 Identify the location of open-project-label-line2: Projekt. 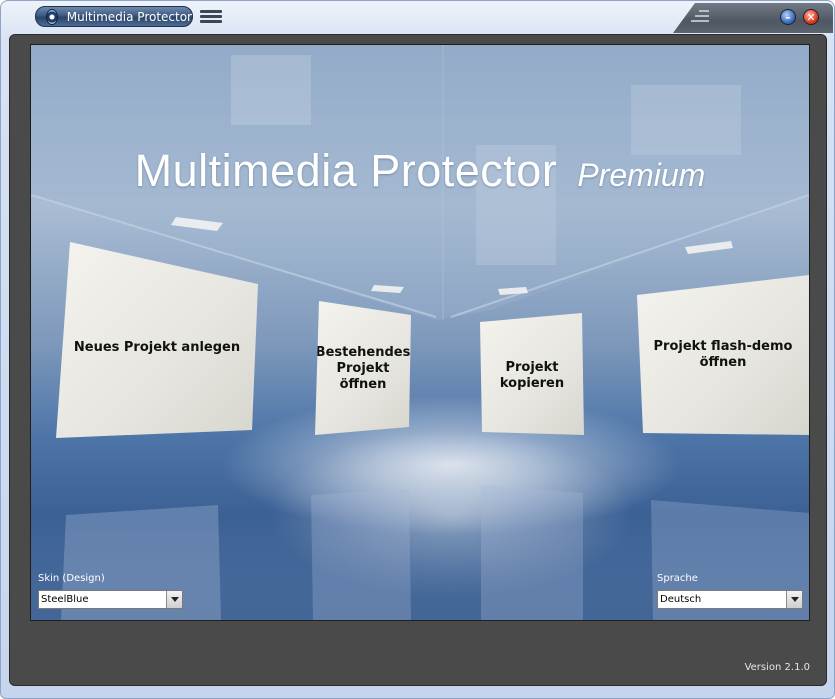
(363, 368).